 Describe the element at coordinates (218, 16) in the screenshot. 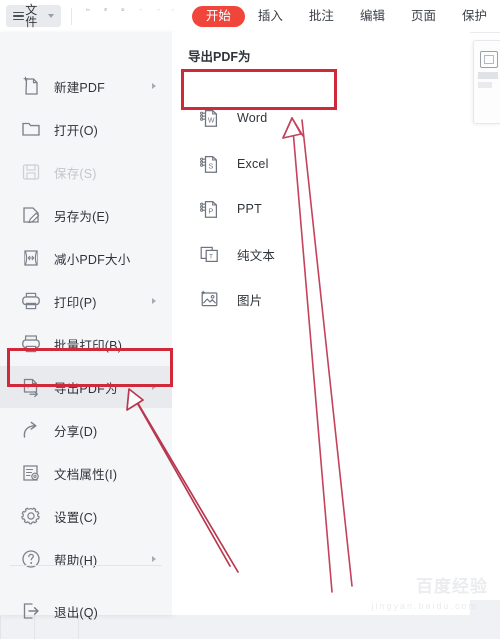

I see `tab-start: 开始` at that location.